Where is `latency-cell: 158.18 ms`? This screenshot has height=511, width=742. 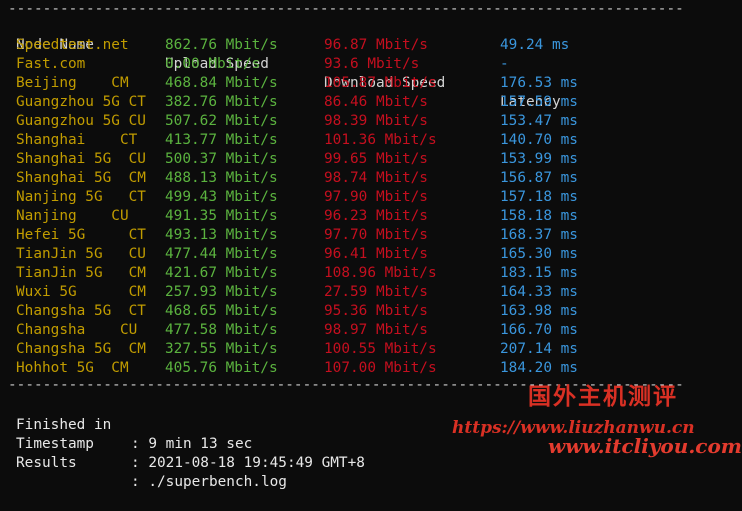 latency-cell: 158.18 ms is located at coordinates (539, 216).